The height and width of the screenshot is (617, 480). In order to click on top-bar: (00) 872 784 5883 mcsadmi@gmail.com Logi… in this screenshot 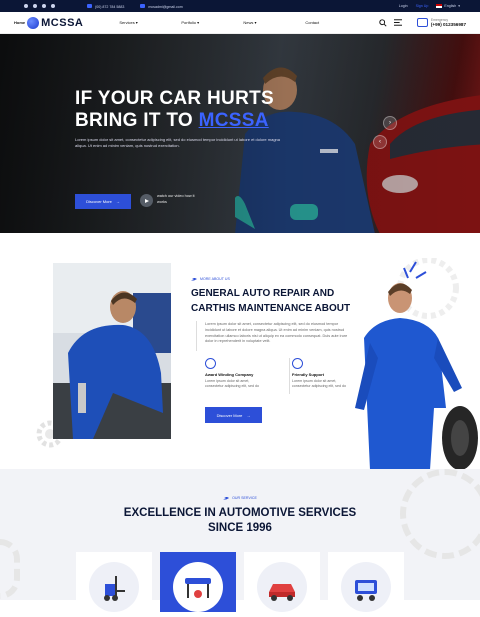, I will do `click(240, 6)`.